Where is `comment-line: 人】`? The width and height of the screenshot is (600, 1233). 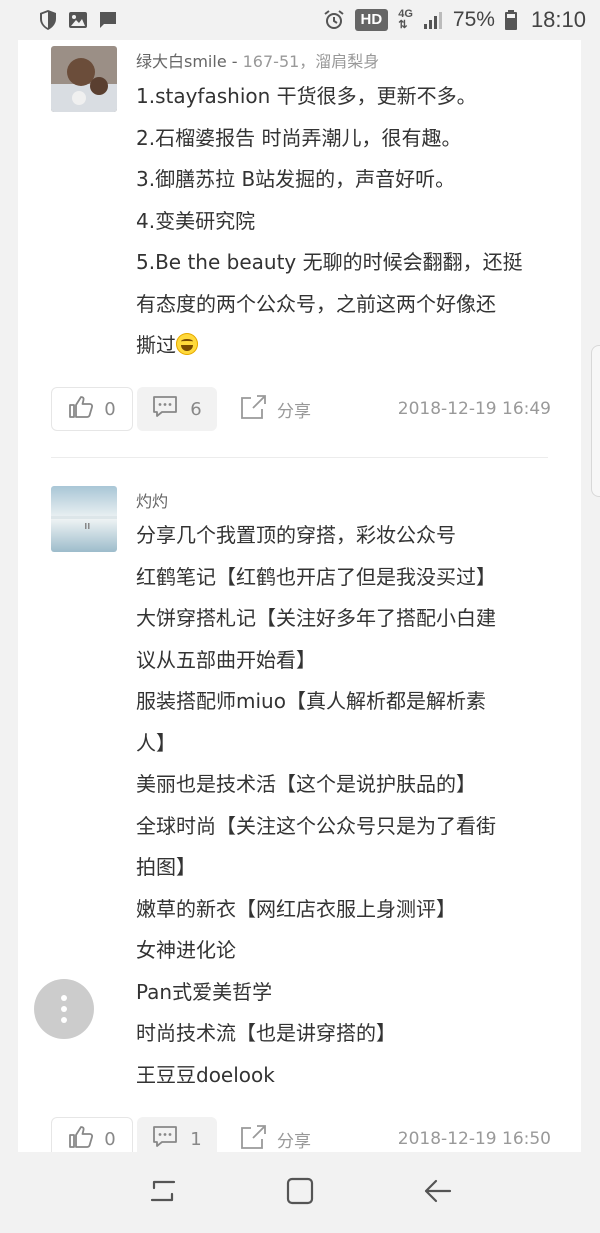
comment-line: 人】 is located at coordinates (156, 742).